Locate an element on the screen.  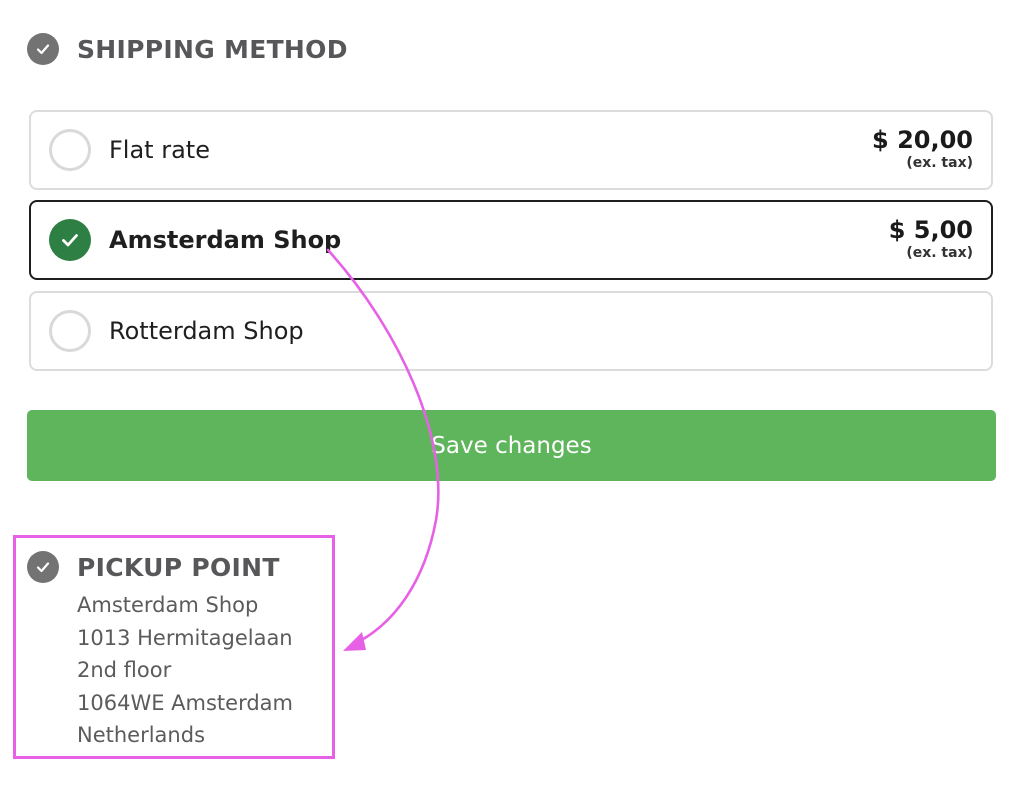
section-title: SHIPPING METHOD is located at coordinates (212, 49).